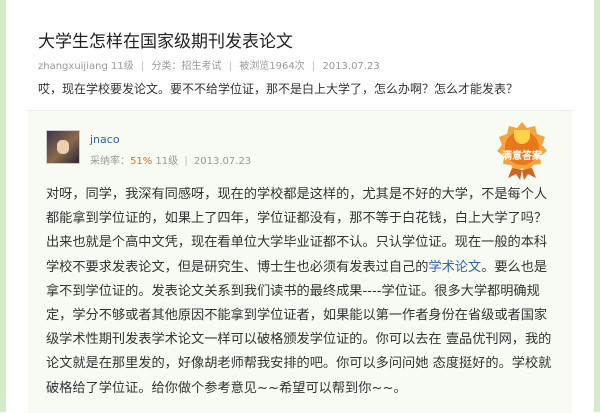 The width and height of the screenshot is (600, 413). Describe the element at coordinates (105, 139) in the screenshot. I see `answer-username: jnaco` at that location.